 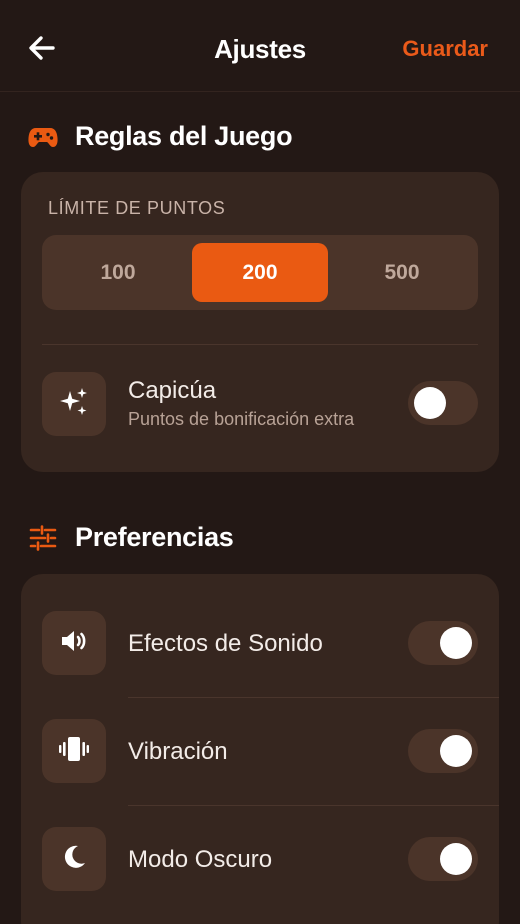 I want to click on vibration-icon-tile, so click(x=74, y=751).